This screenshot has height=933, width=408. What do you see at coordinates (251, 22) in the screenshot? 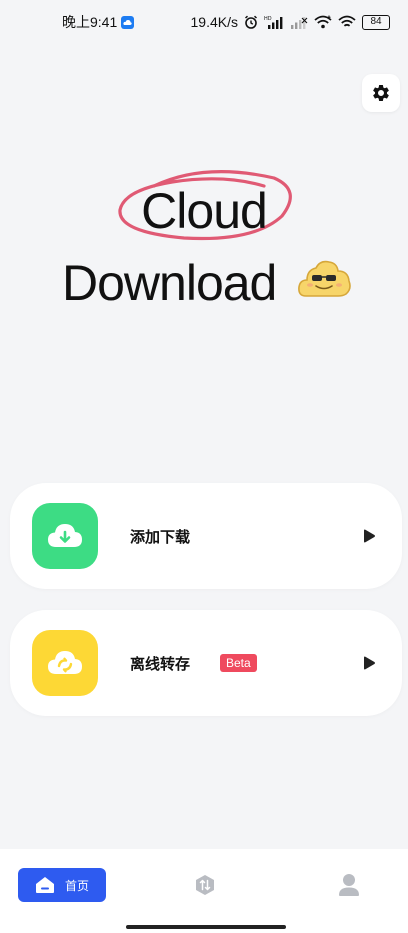
I see `alarm-icon` at bounding box center [251, 22].